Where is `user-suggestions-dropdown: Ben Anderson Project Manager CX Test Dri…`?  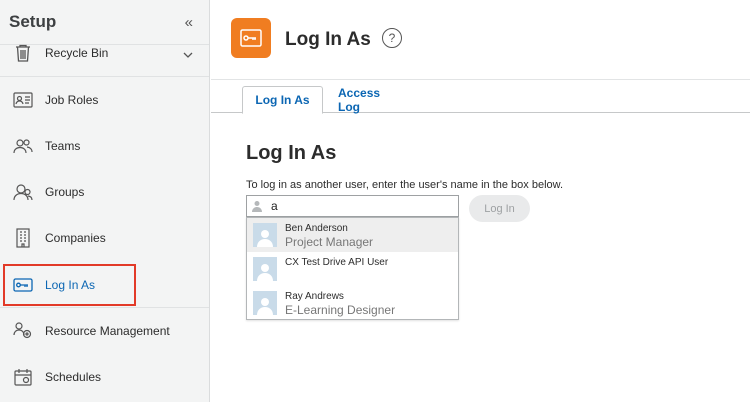 user-suggestions-dropdown: Ben Anderson Project Manager CX Test Dri… is located at coordinates (352, 268).